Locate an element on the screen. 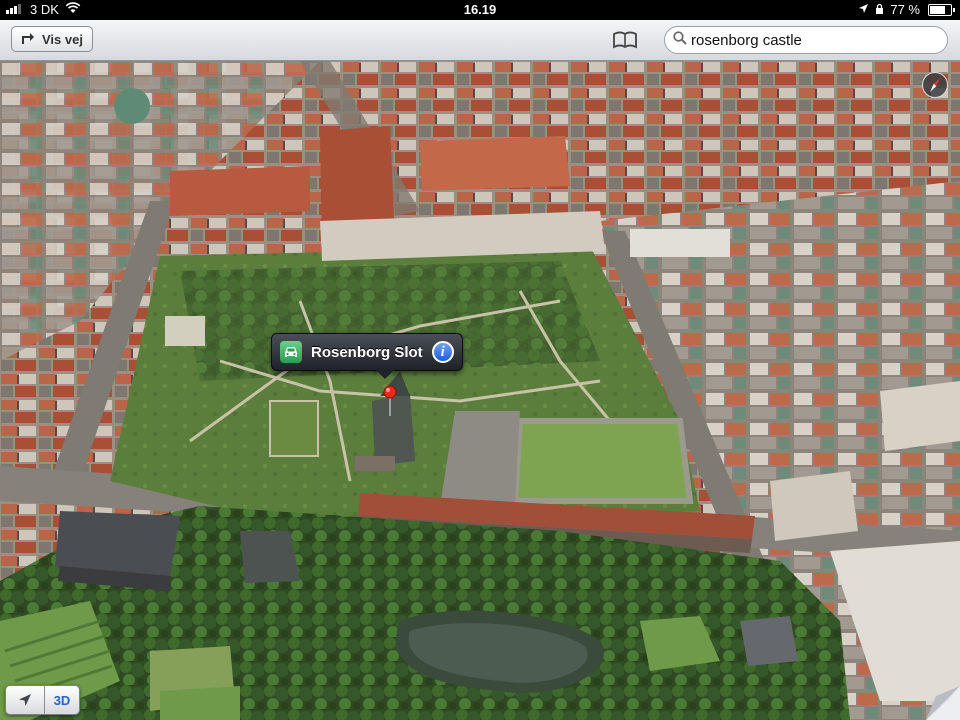 This screenshot has height=720, width=960. map-controls: 3D is located at coordinates (42, 700).